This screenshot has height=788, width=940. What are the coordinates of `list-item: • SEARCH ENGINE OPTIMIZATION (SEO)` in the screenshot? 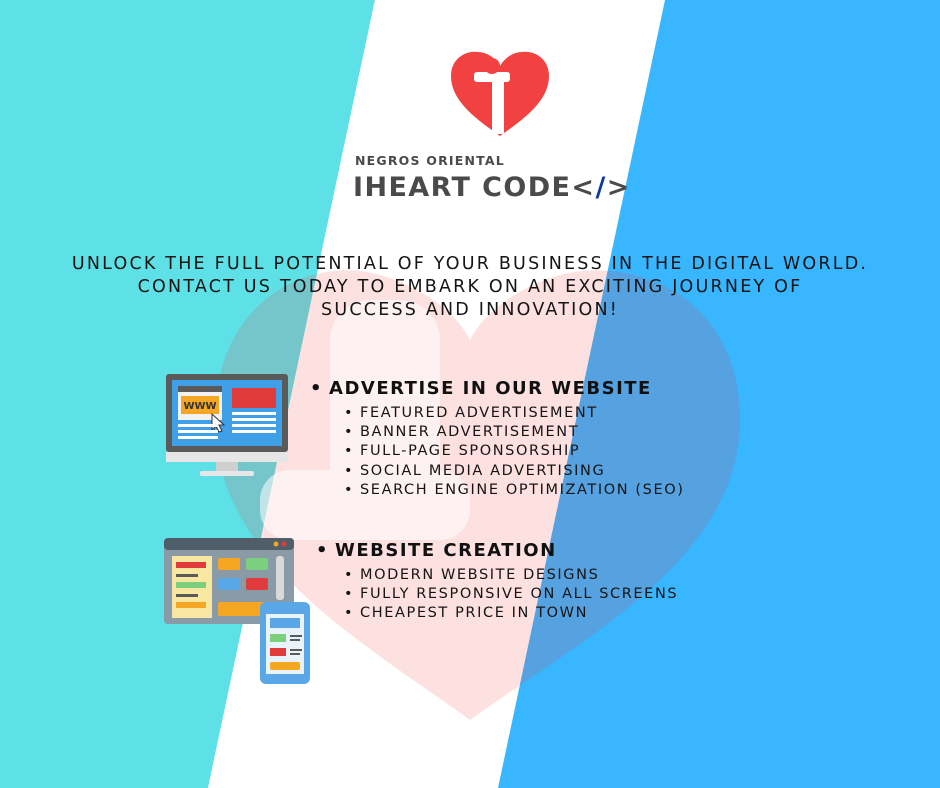 It's located at (514, 489).